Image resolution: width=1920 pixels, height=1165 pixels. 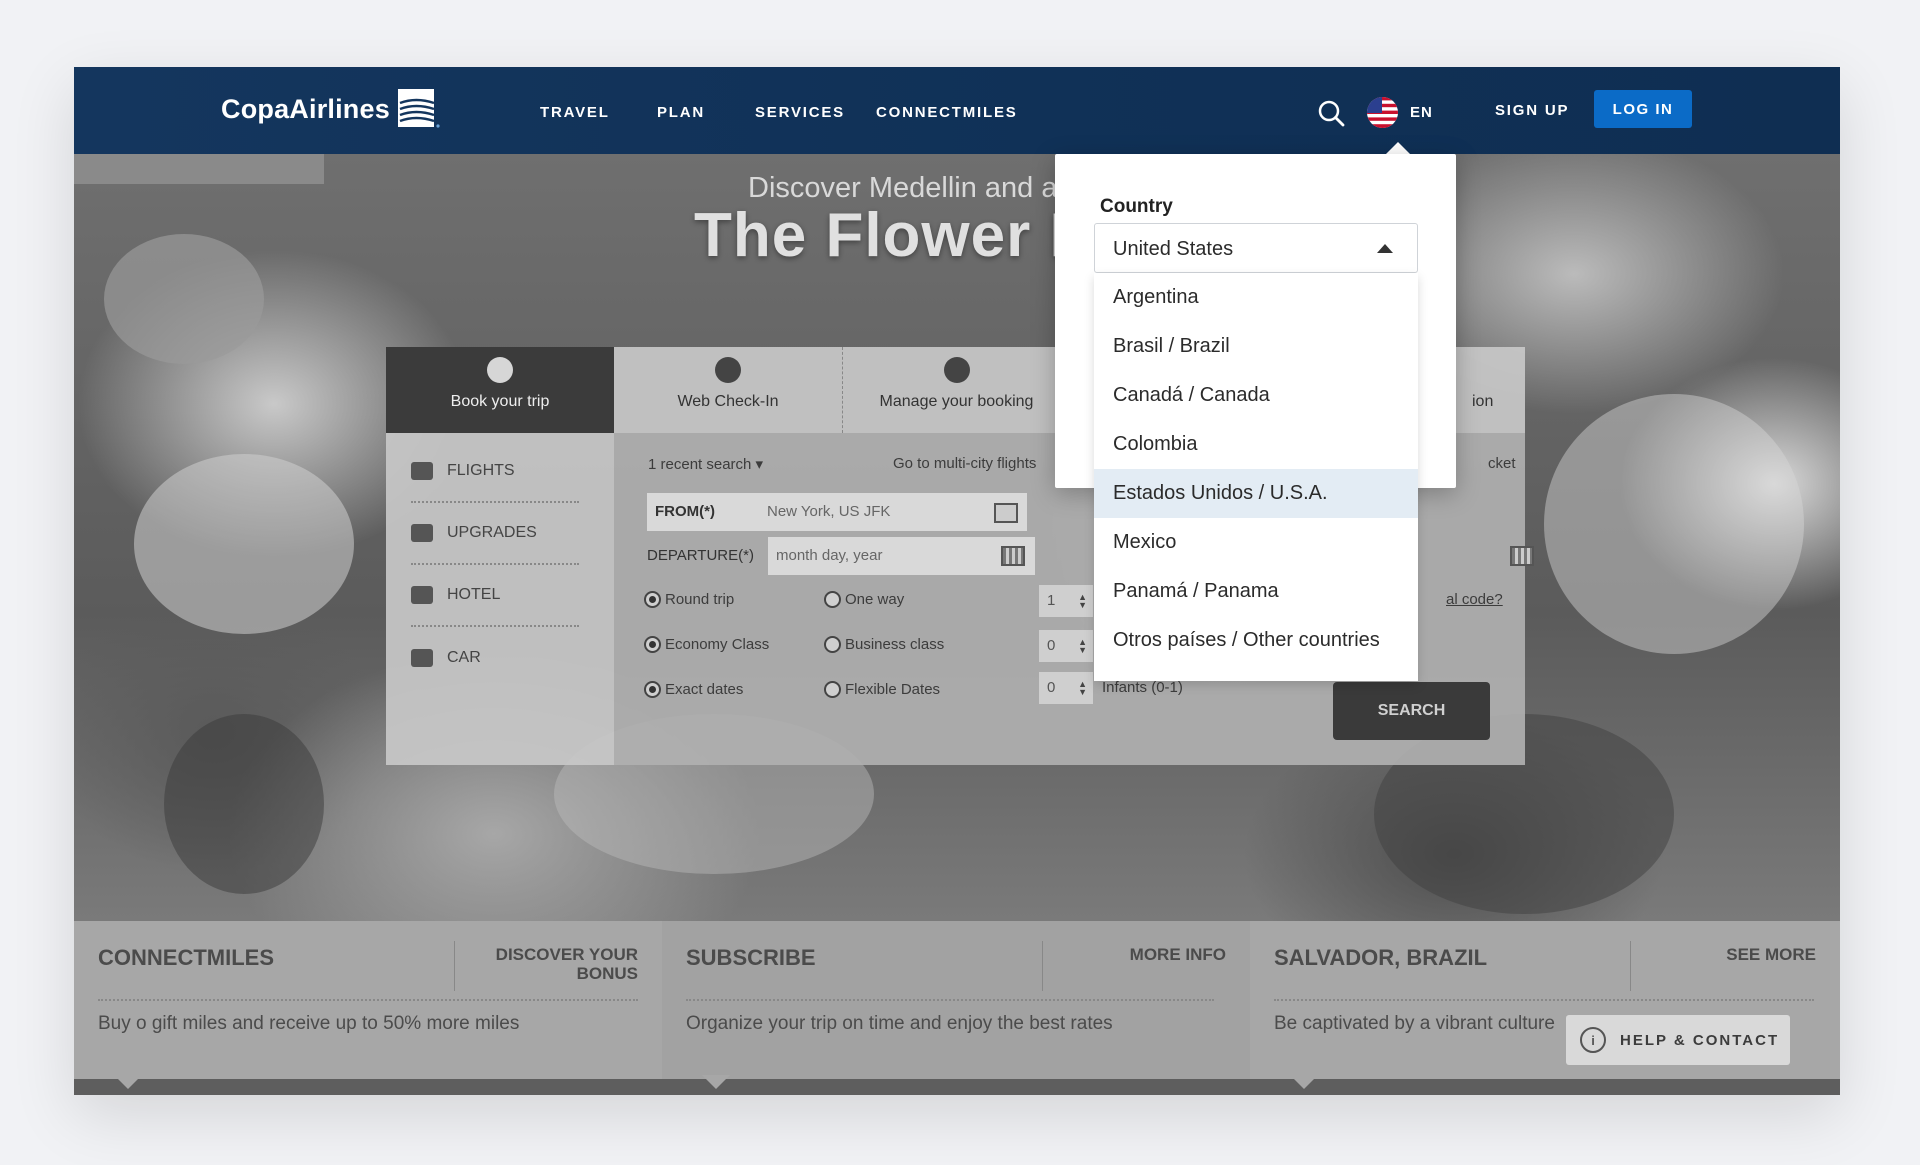 I want to click on flexible-dates-radio: Flexible Dates, so click(x=882, y=689).